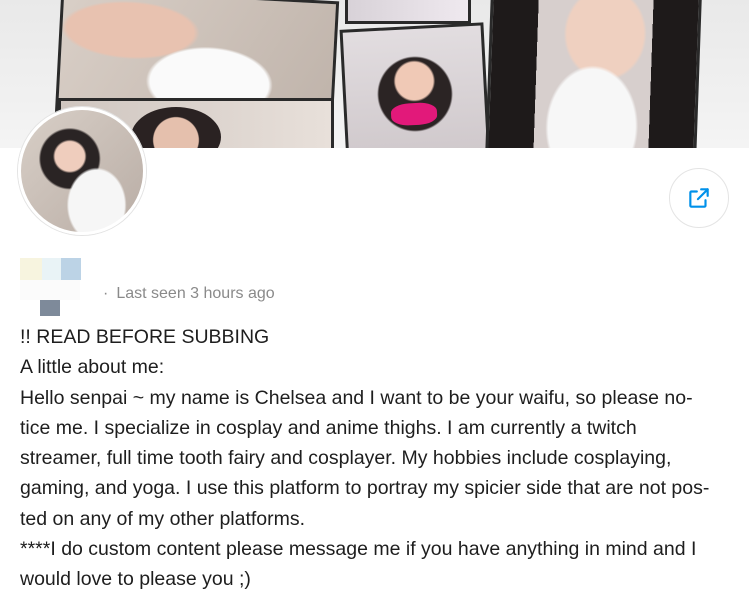  Describe the element at coordinates (145, 337) in the screenshot. I see `bio-line: !! READ BEFORE SUBBING` at that location.